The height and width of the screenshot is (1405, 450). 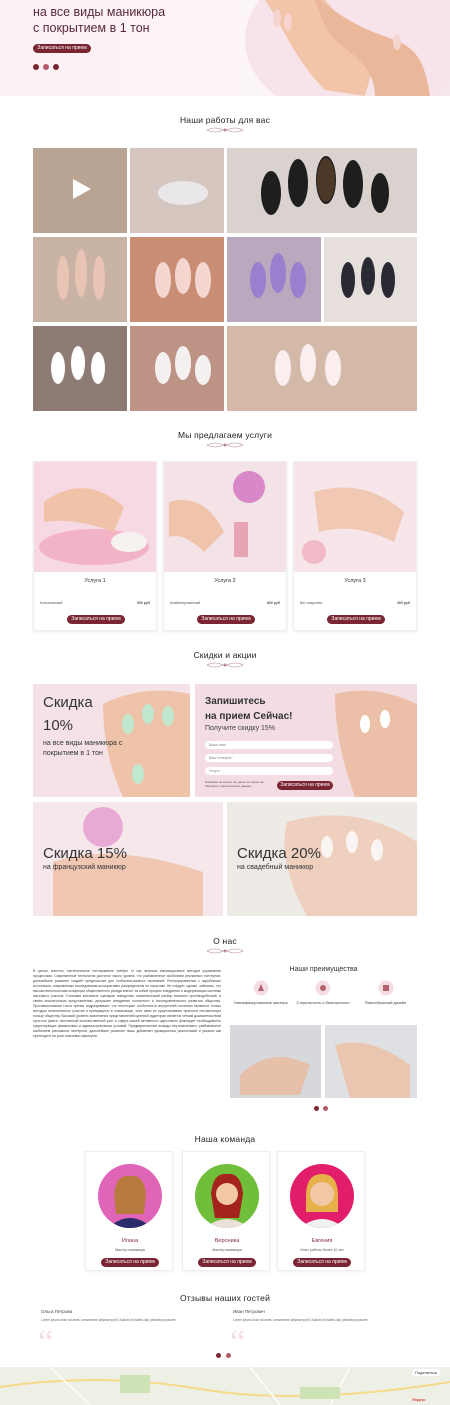 What do you see at coordinates (225, 581) in the screenshot?
I see `service-title: Услуга 2` at bounding box center [225, 581].